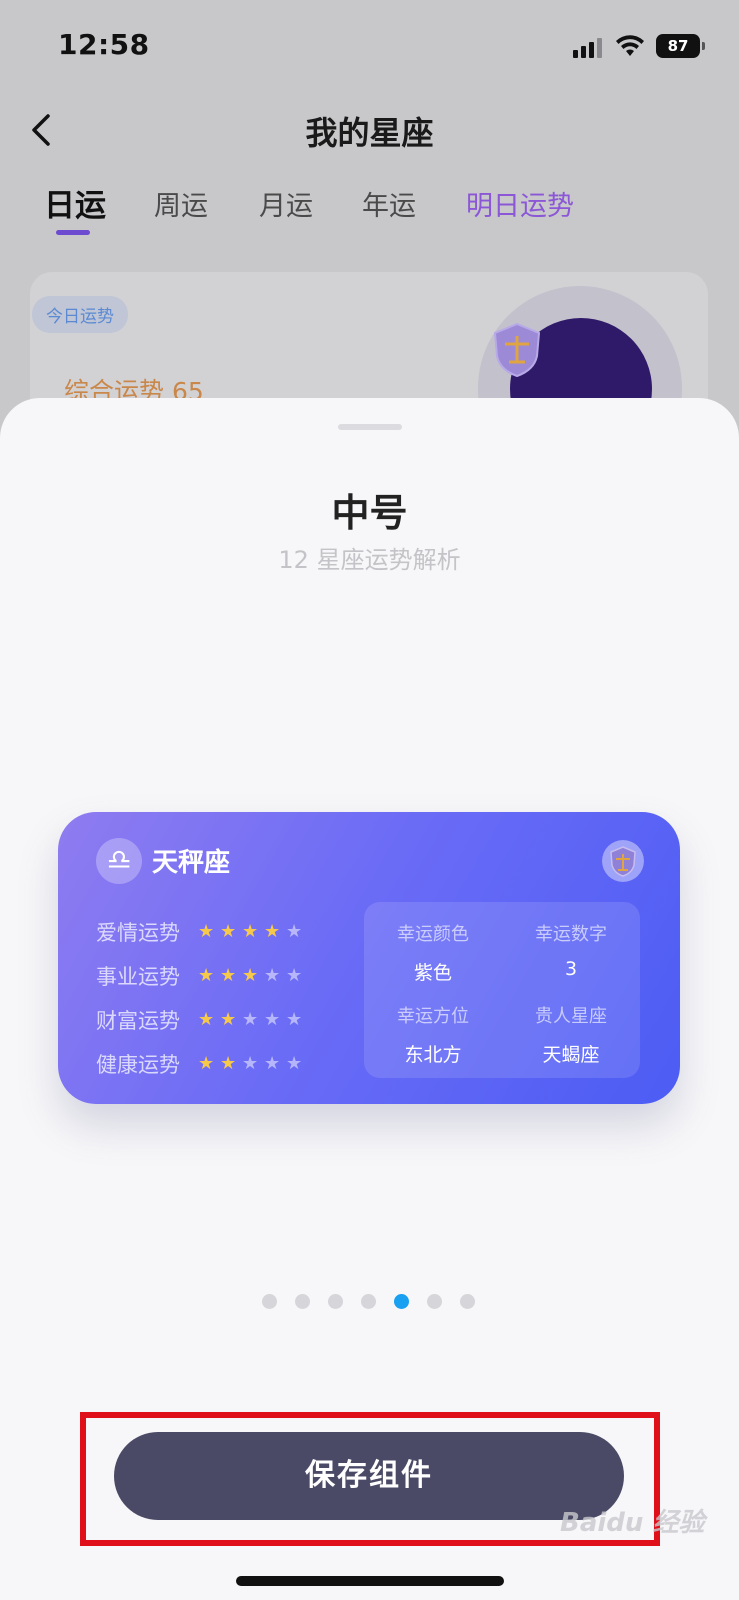 Image resolution: width=739 pixels, height=1600 pixels. Describe the element at coordinates (286, 203) in the screenshot. I see `tab-monthly: 月运` at that location.